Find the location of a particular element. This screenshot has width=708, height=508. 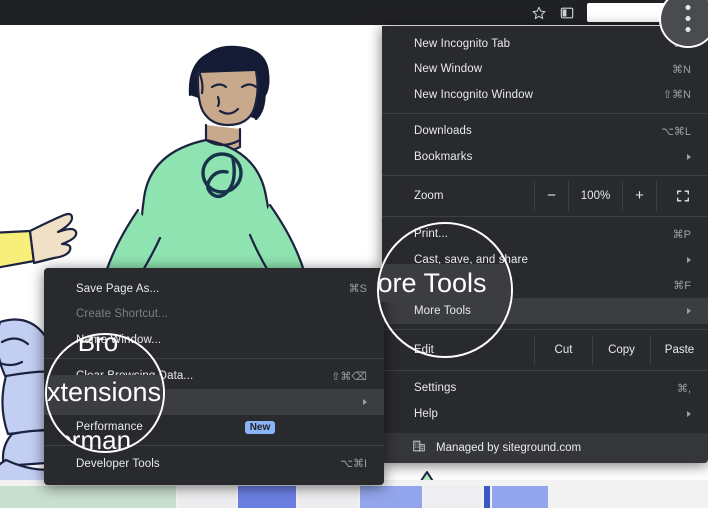

redacted-profile-field is located at coordinates (631, 12).